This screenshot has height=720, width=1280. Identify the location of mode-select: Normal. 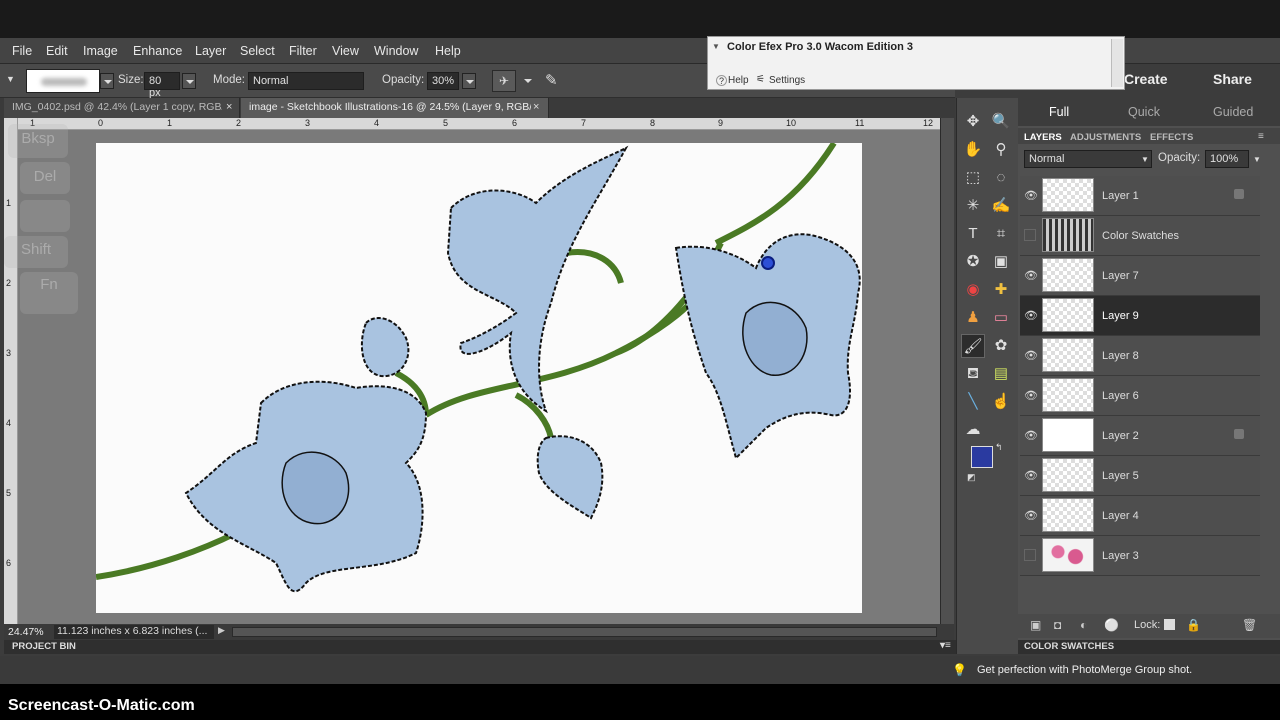
(306, 81).